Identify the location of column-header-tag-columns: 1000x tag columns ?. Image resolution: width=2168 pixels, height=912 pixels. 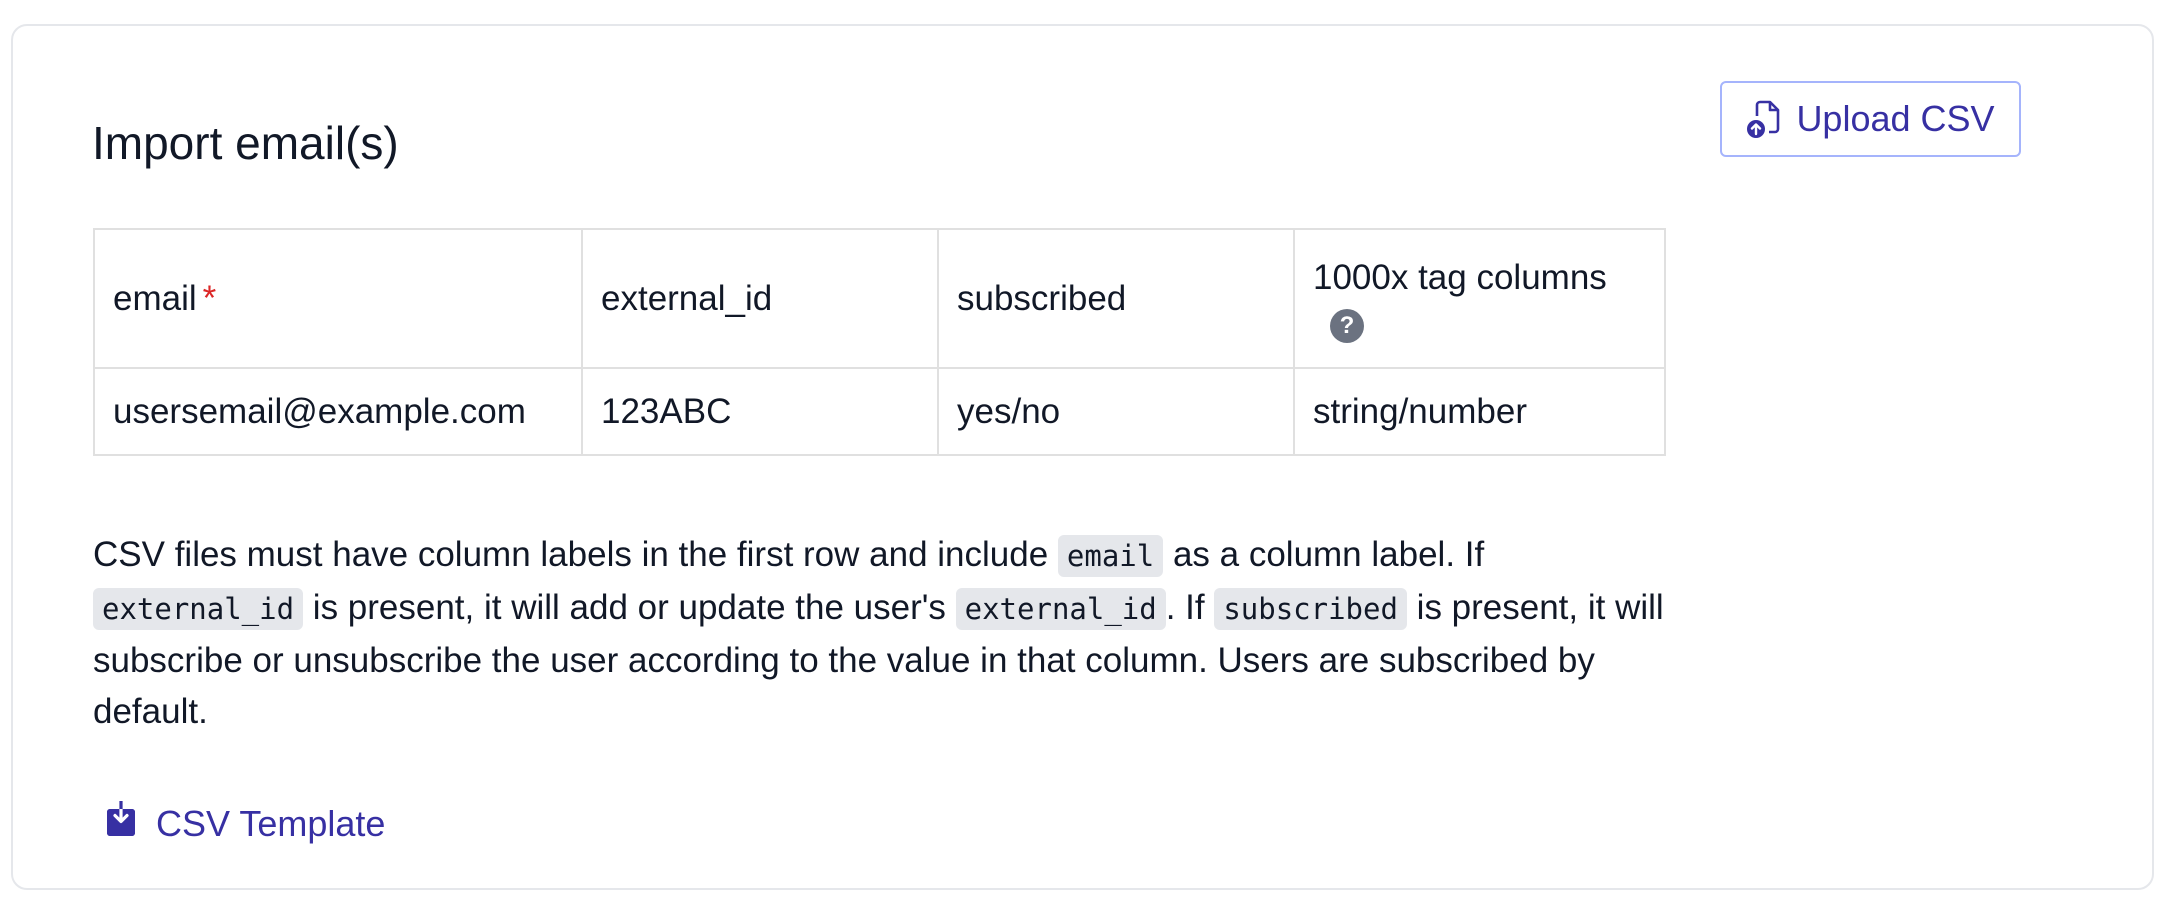
(1479, 298).